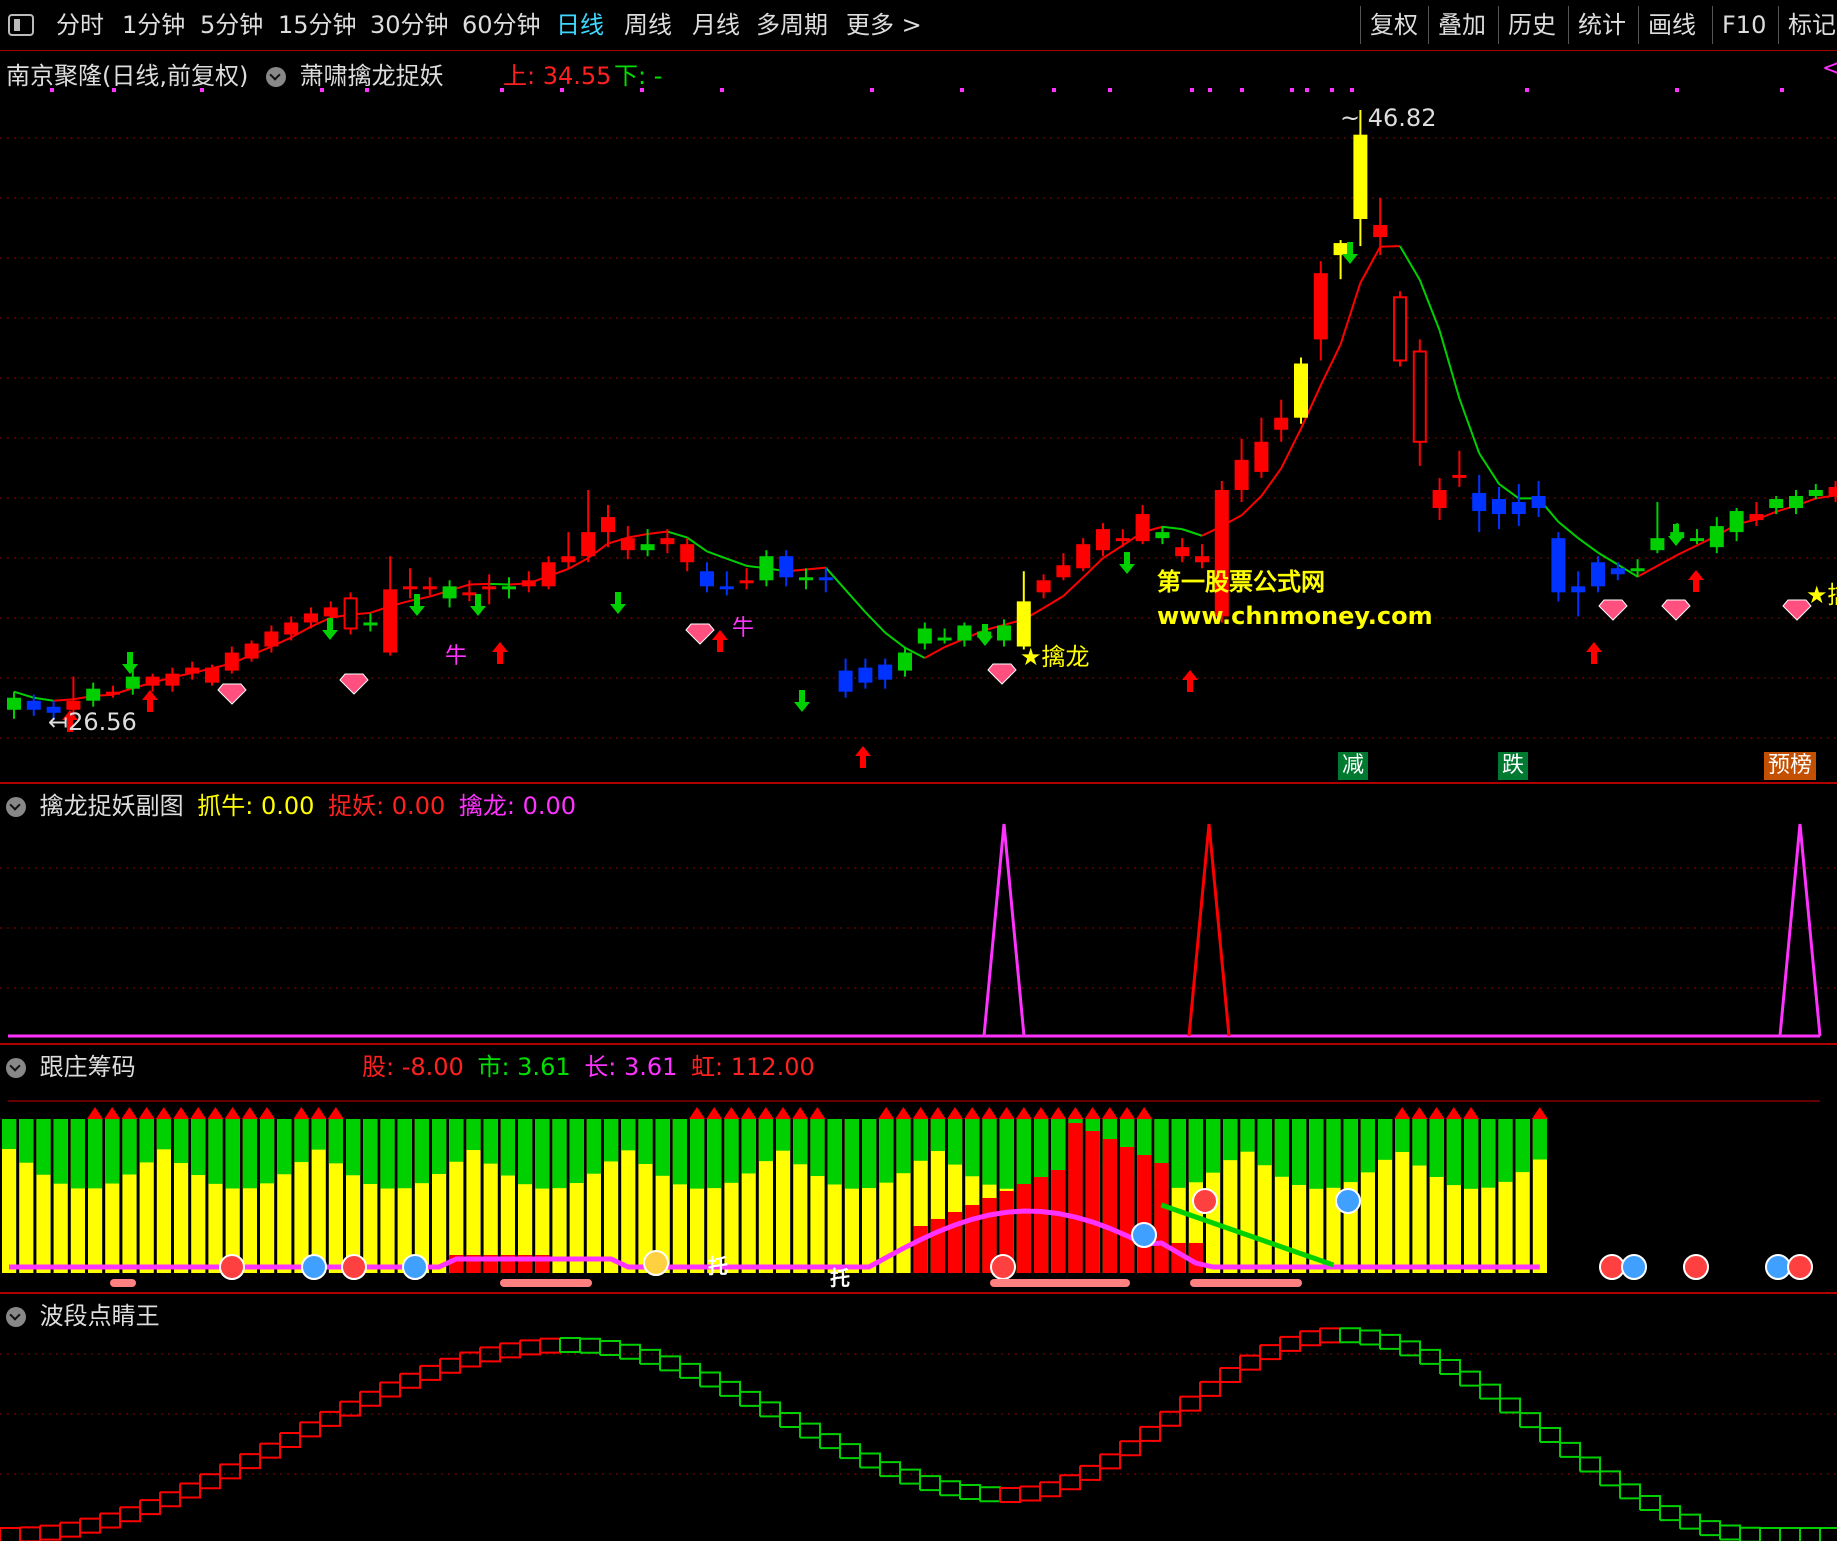  I want to click on tool-button-2: 历史, so click(1532, 25).